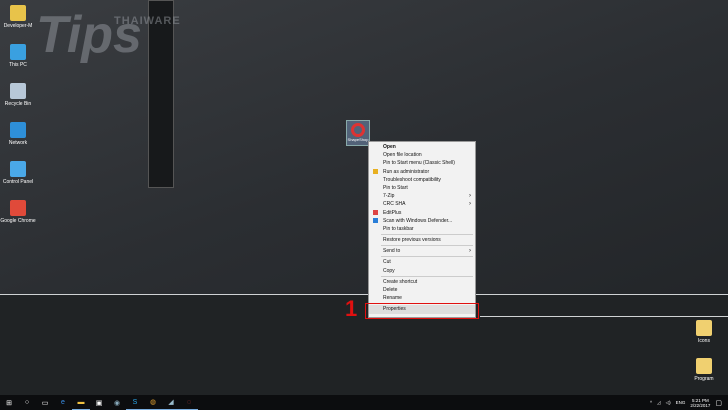  Describe the element at coordinates (375, 172) in the screenshot. I see `shield-icon` at that location.